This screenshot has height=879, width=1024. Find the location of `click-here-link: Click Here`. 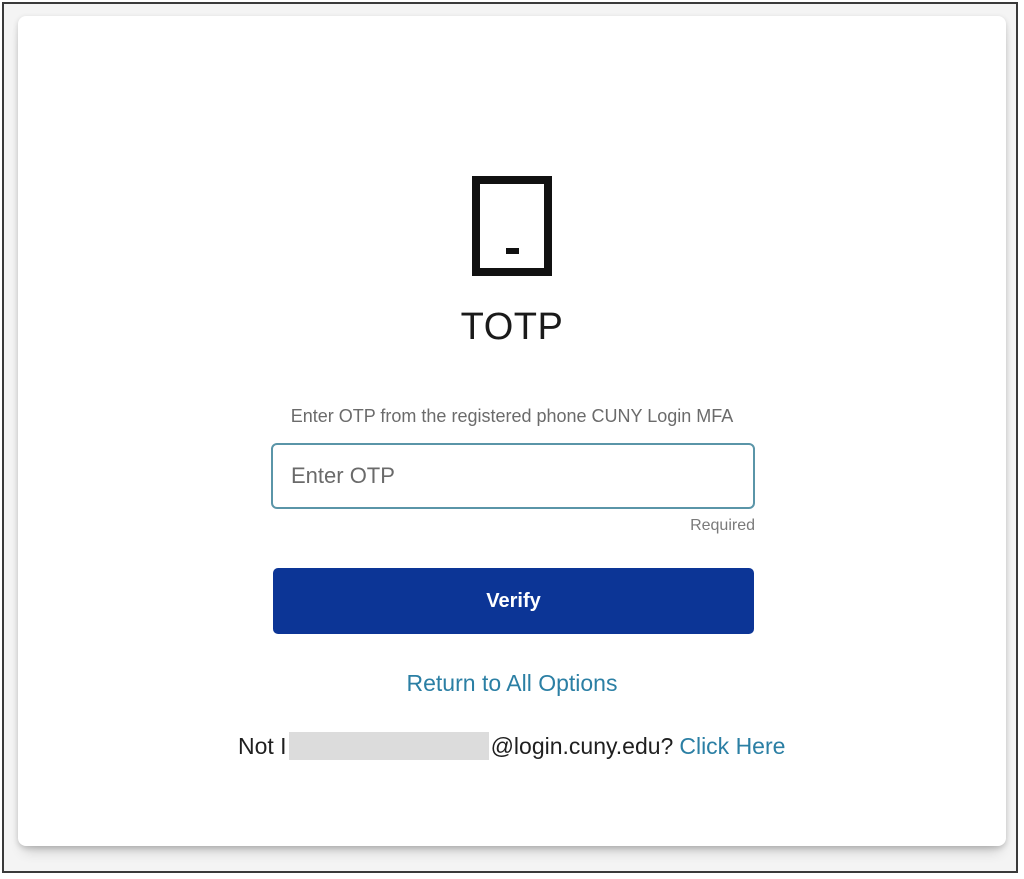

click-here-link: Click Here is located at coordinates (732, 746).